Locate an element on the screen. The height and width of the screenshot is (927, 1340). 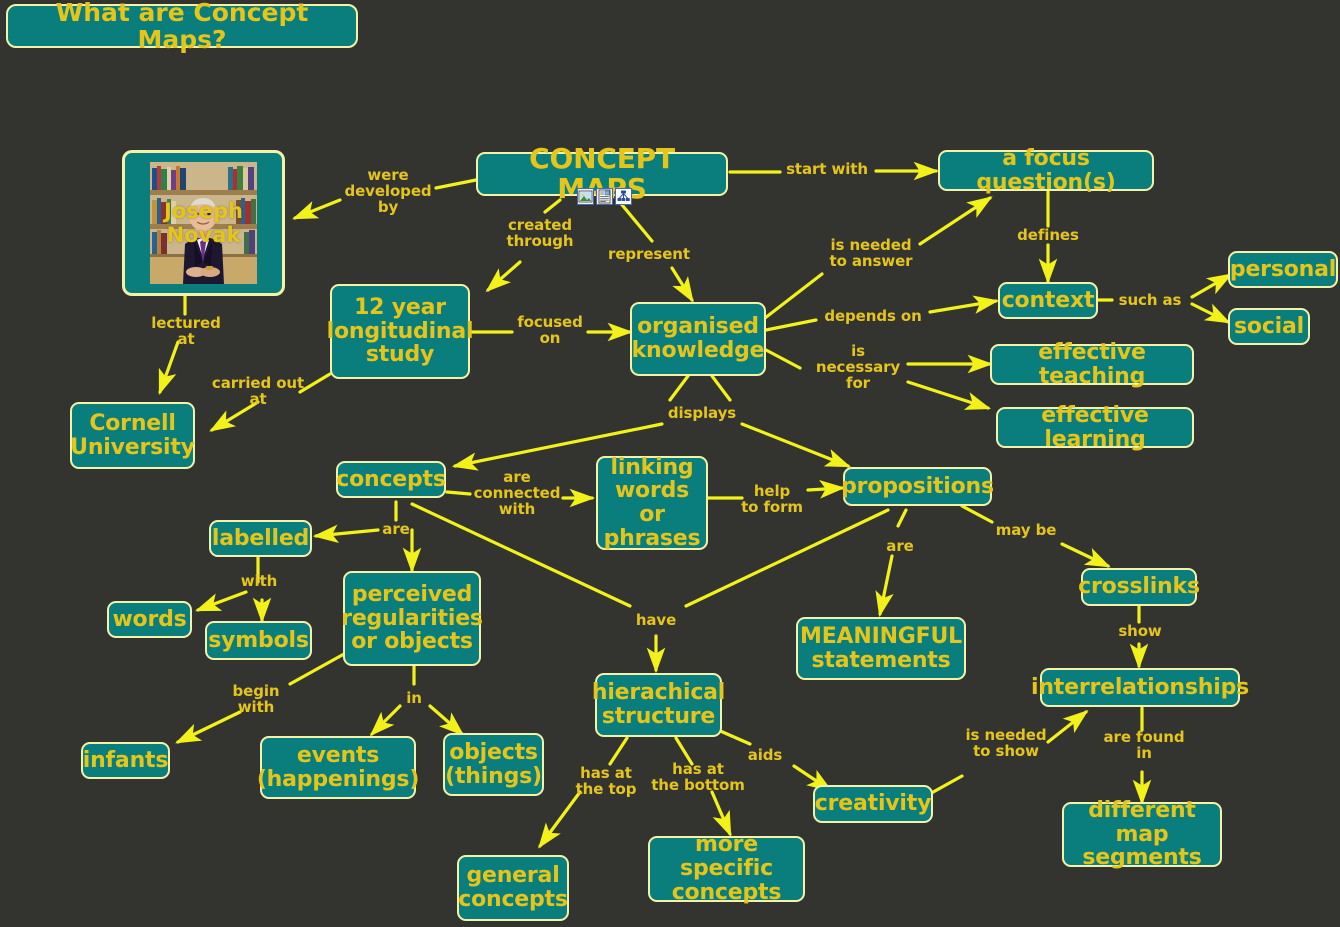
link-label-has-at-the-bottom: has at the bottom is located at coordinates (698, 777).